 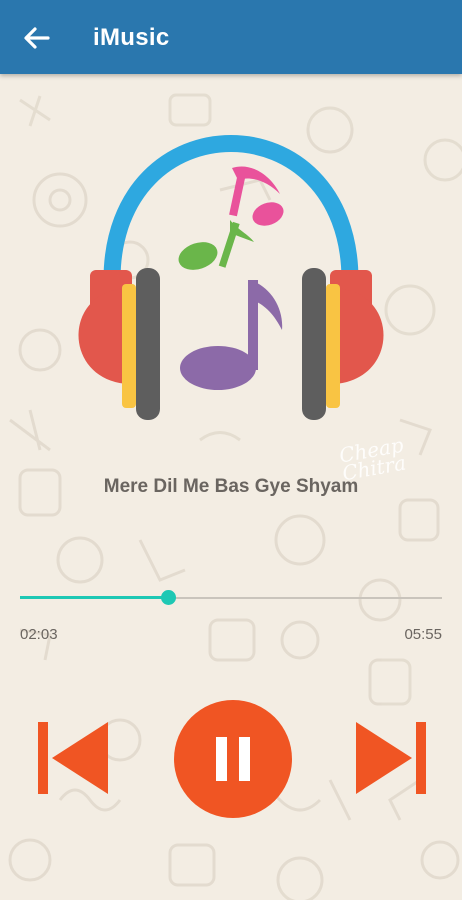 I want to click on app-bar: iMusic, so click(x=231, y=37).